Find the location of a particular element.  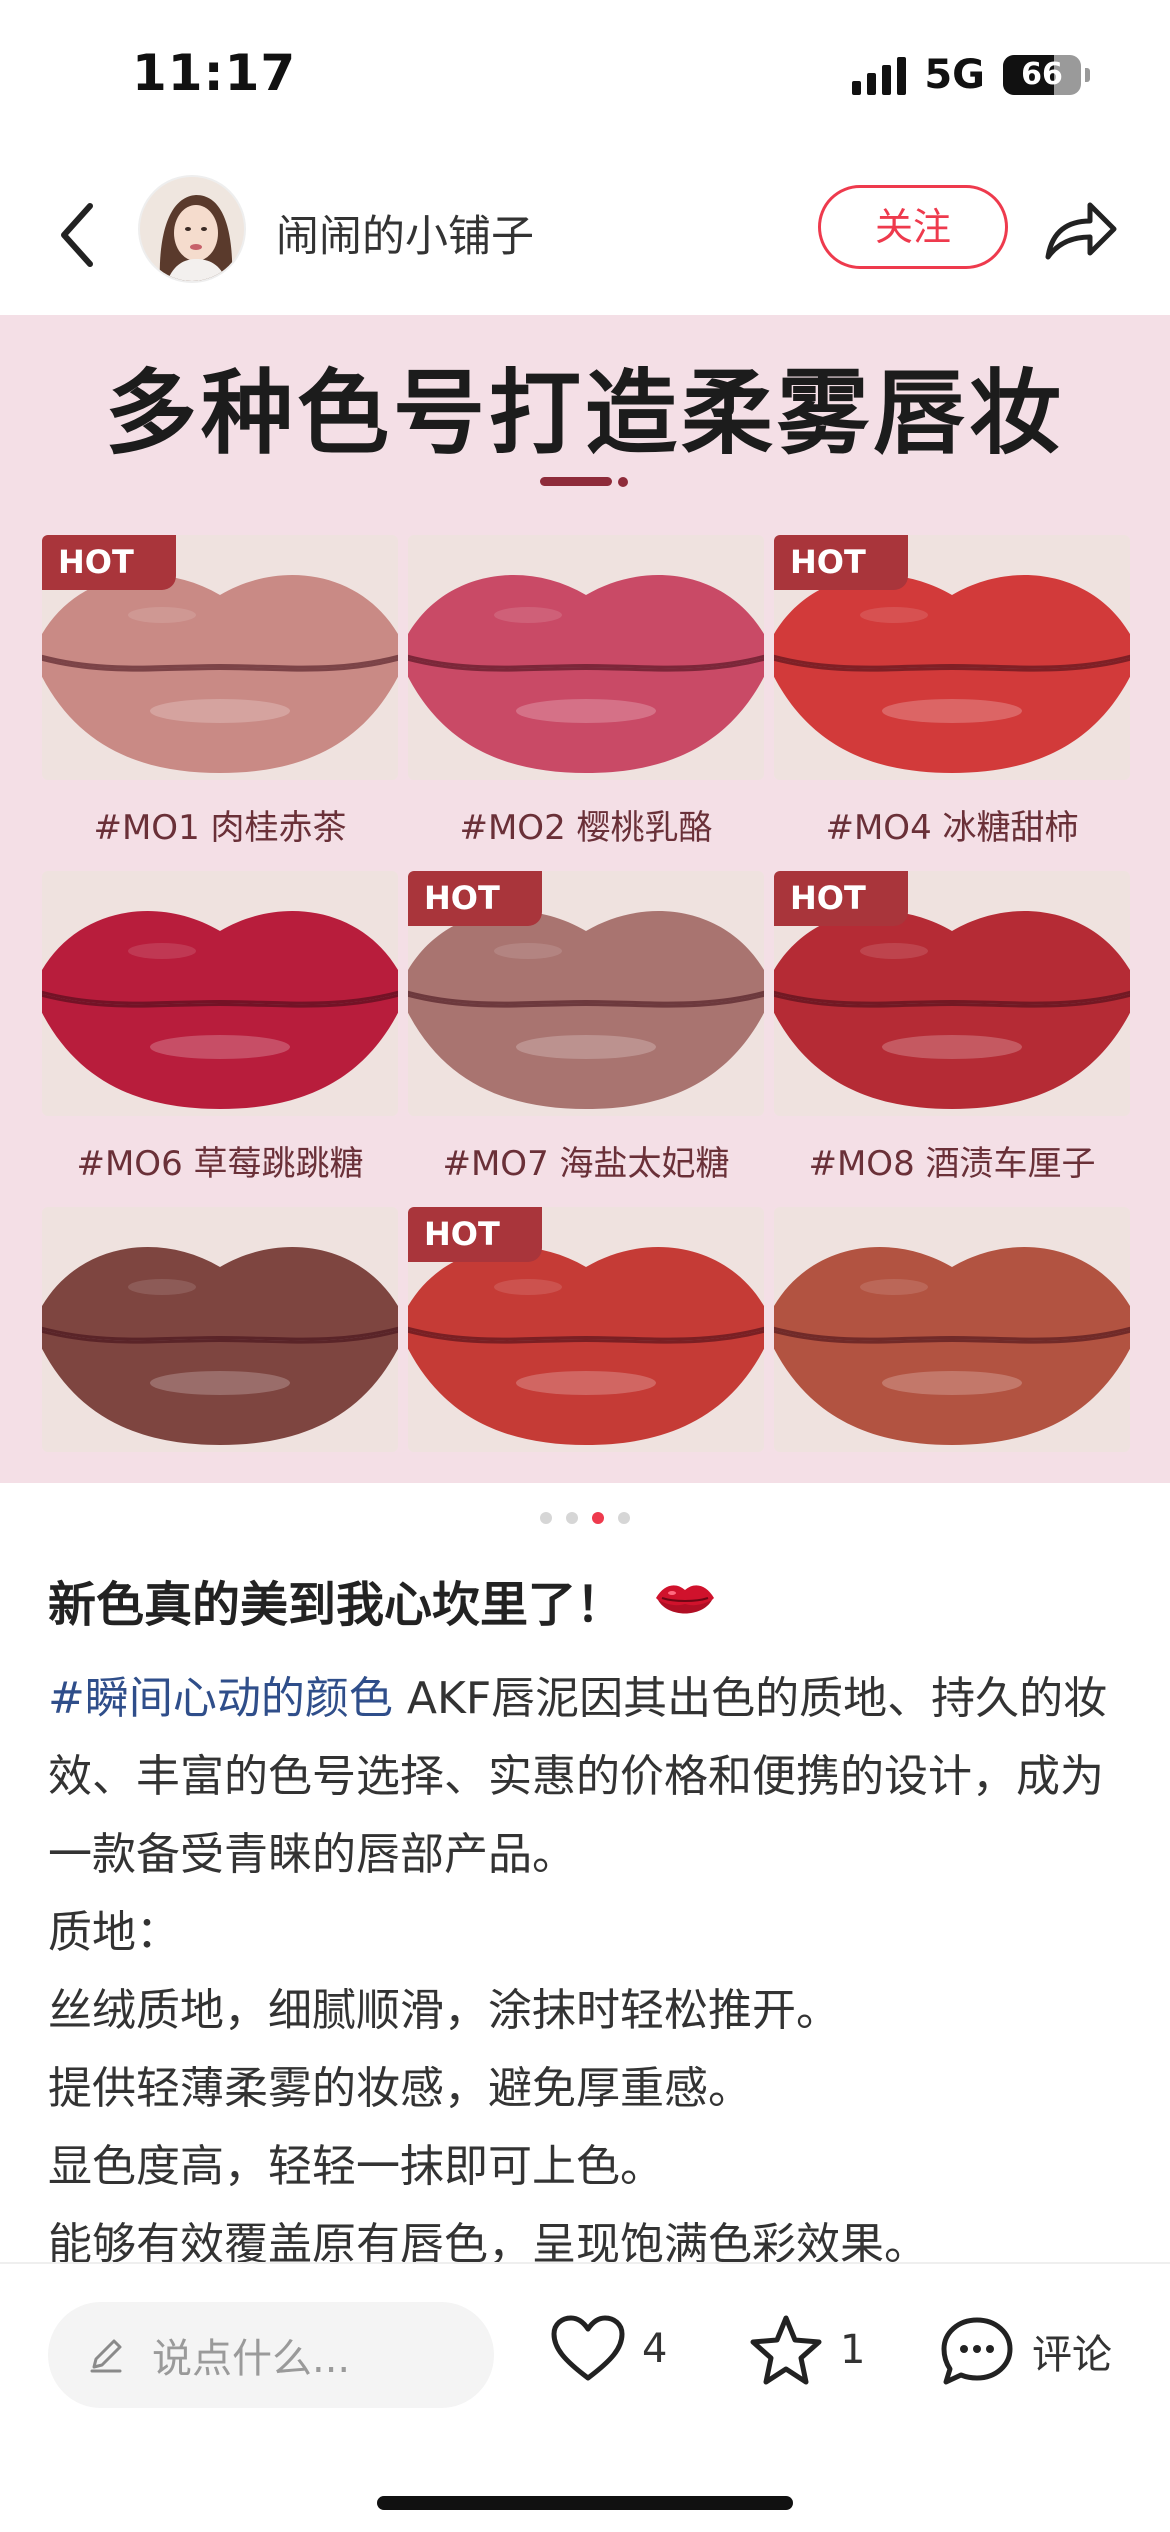

post-line: 丝绒质地，细腻顺滑，涂抹时轻松推开。 is located at coordinates (444, 2010).